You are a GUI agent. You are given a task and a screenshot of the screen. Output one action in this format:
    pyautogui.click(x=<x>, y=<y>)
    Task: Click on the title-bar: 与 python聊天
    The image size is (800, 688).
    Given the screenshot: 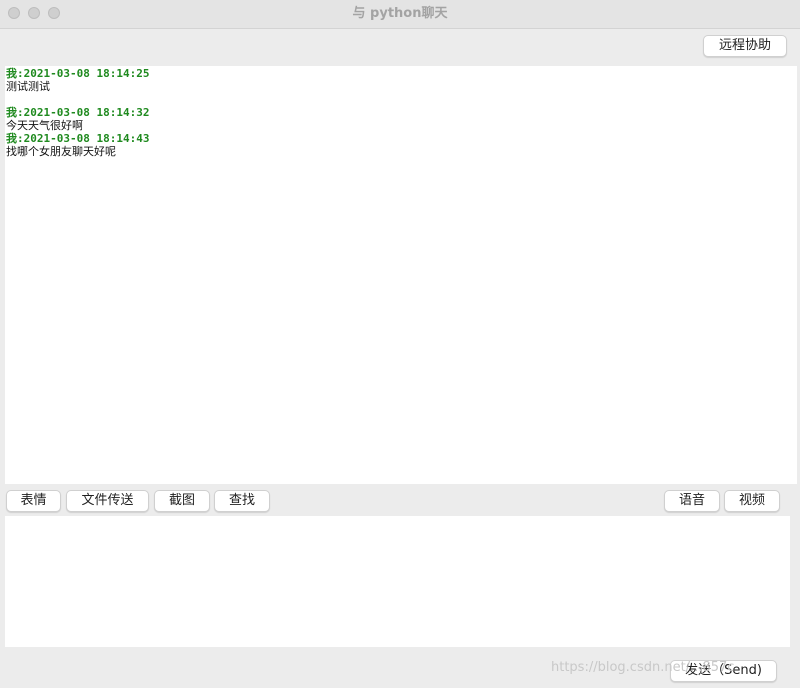 What is the action you would take?
    pyautogui.click(x=400, y=14)
    